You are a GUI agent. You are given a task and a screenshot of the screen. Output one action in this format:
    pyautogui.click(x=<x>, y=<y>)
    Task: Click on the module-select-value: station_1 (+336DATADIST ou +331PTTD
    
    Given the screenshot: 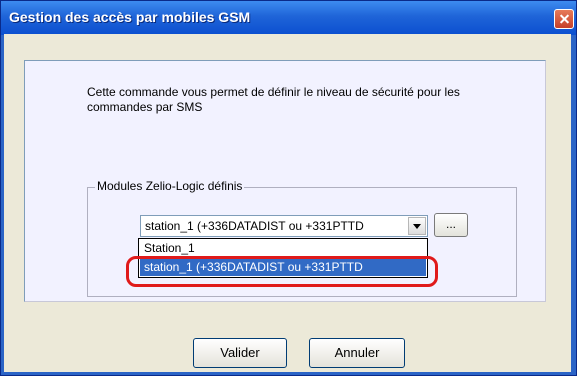 What is the action you would take?
    pyautogui.click(x=254, y=226)
    